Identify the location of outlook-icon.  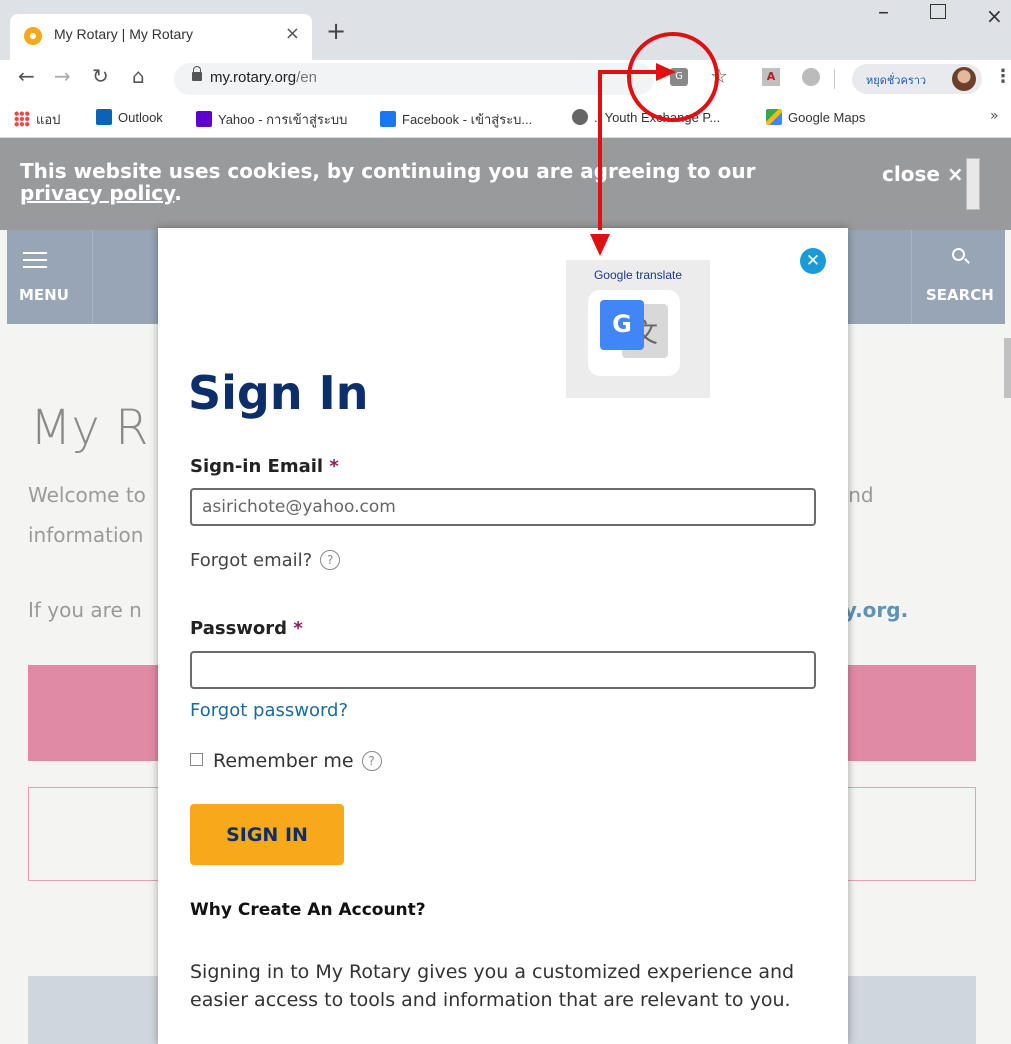
(104, 117).